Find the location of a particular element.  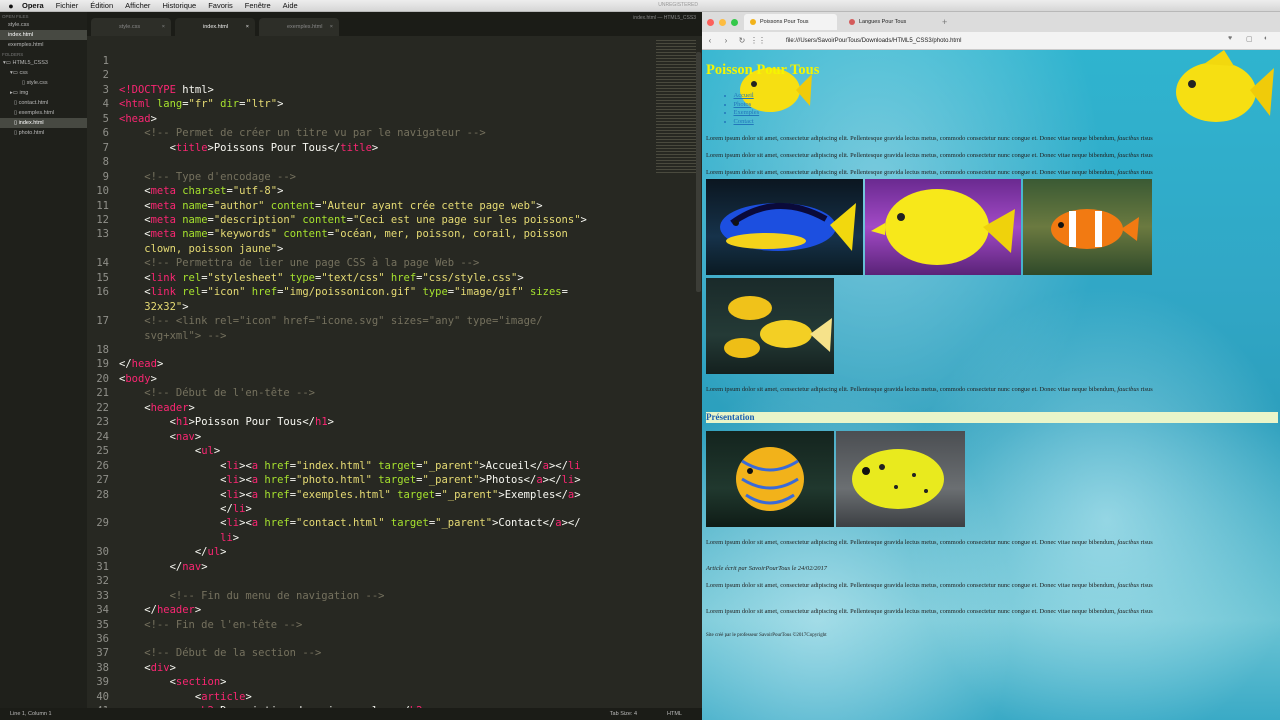

reload-icon: ↻ is located at coordinates (742, 40).